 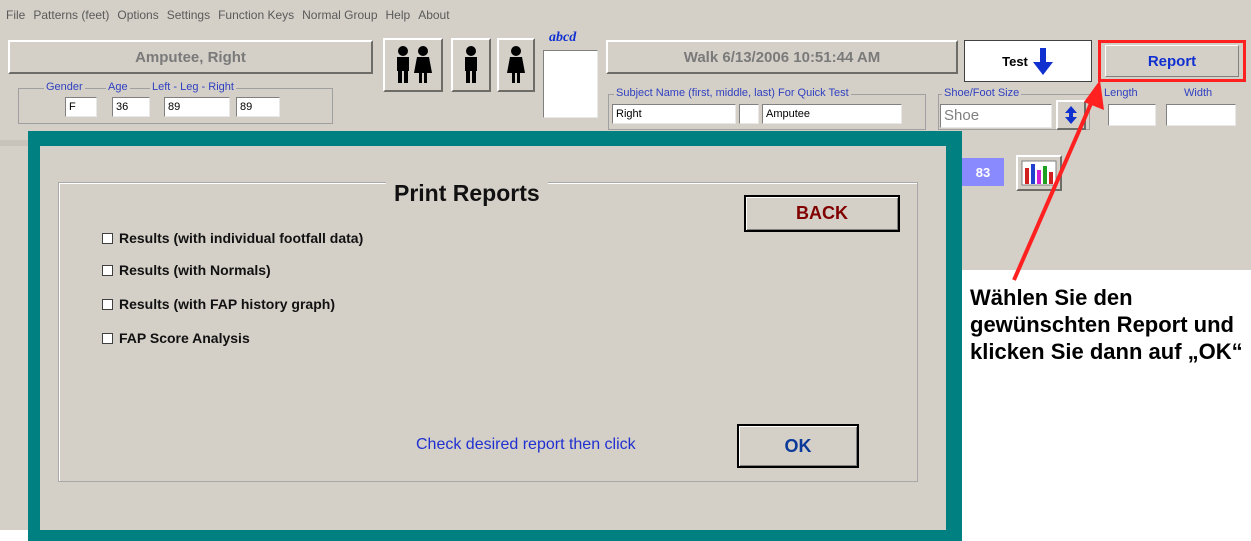 I want to click on menu-help: Help, so click(x=398, y=15).